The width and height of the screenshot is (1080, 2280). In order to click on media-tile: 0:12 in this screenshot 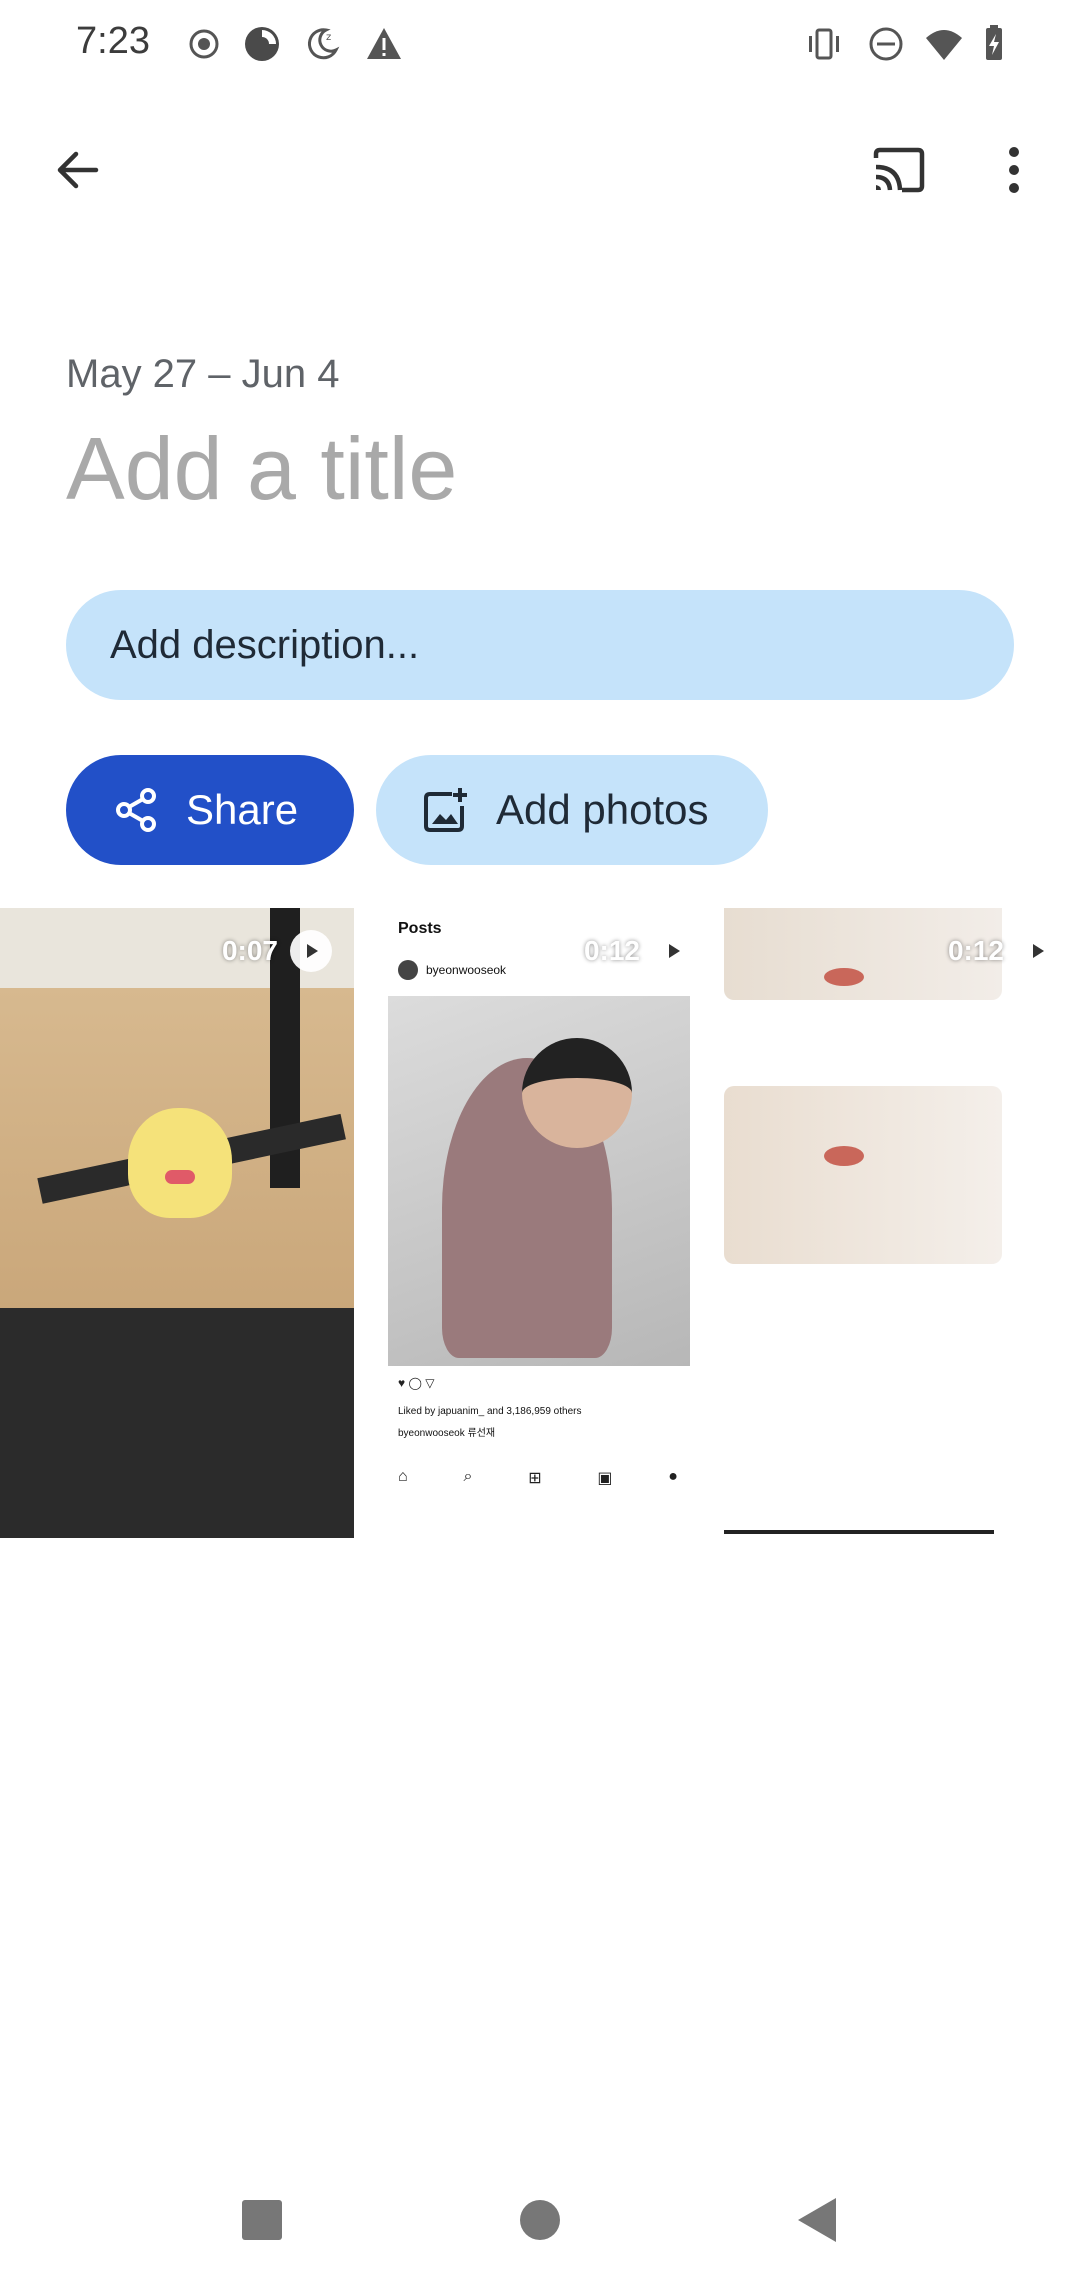, I will do `click(902, 1223)`.